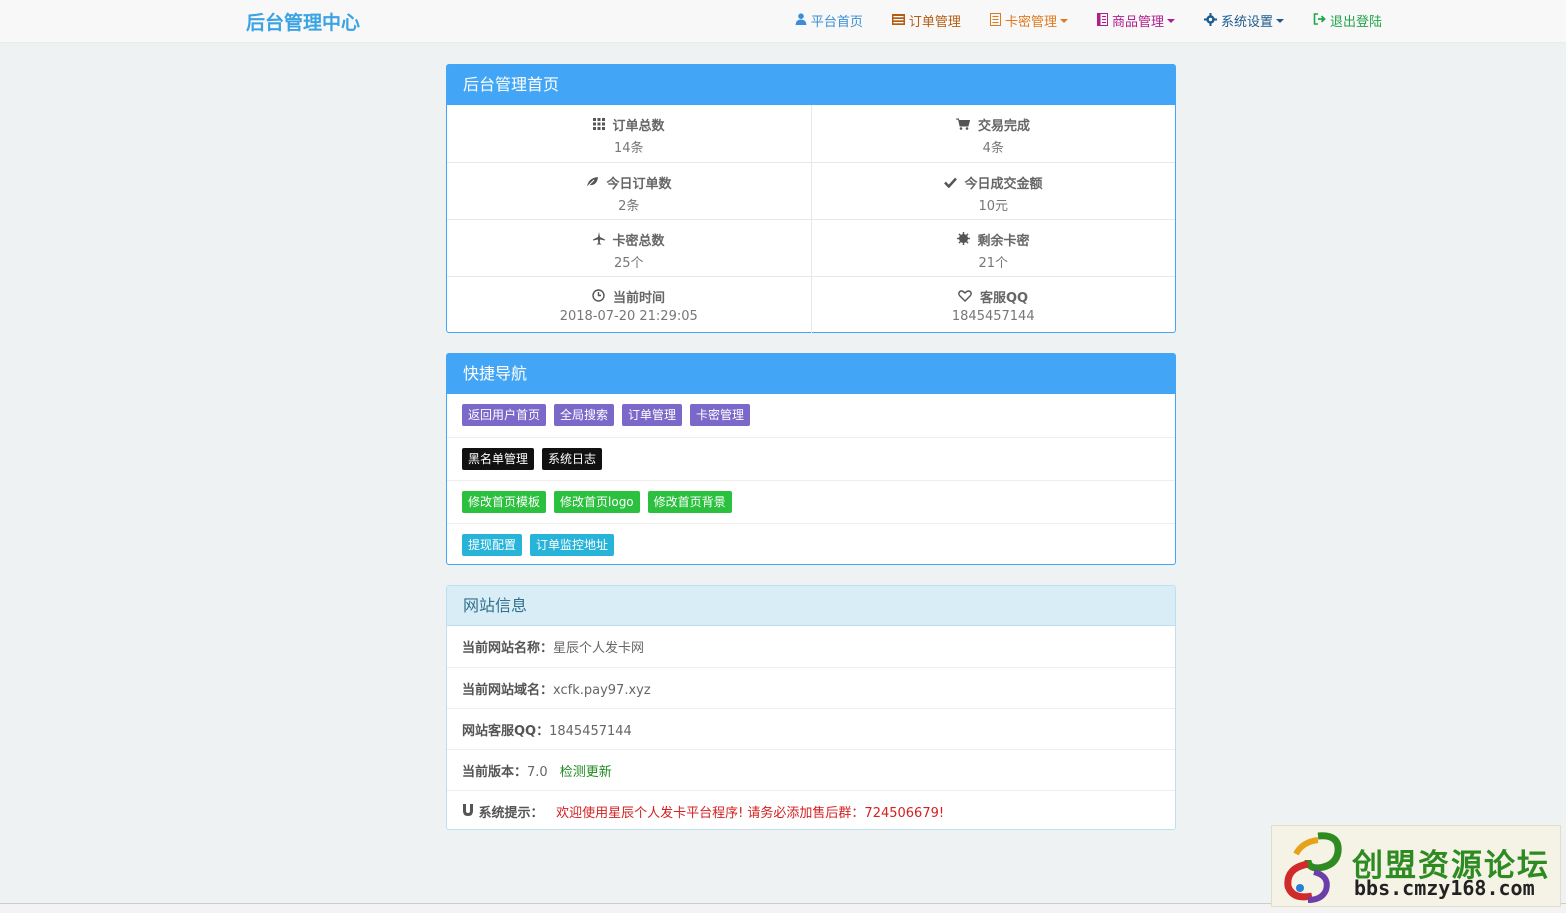 The image size is (1566, 913). I want to click on nav-item-label: 系统设置, so click(1246, 22).